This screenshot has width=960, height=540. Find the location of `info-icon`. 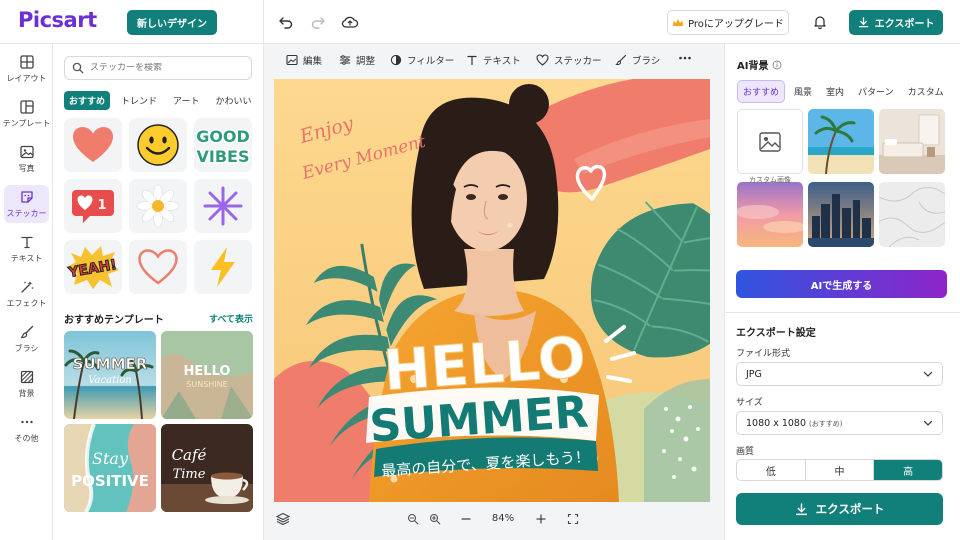

info-icon is located at coordinates (777, 65).